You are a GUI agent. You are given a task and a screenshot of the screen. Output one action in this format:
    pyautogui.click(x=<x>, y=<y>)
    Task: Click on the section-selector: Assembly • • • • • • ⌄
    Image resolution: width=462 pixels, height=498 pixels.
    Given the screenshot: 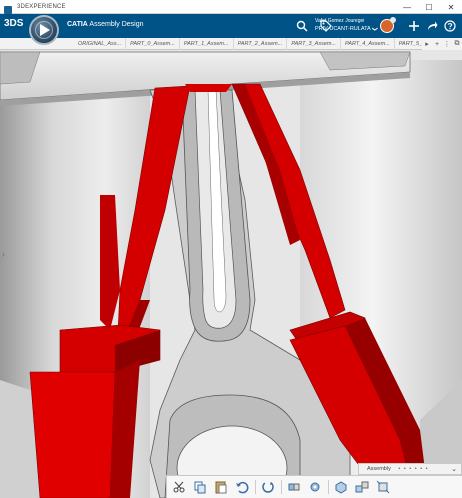 What is the action you would take?
    pyautogui.click(x=410, y=469)
    